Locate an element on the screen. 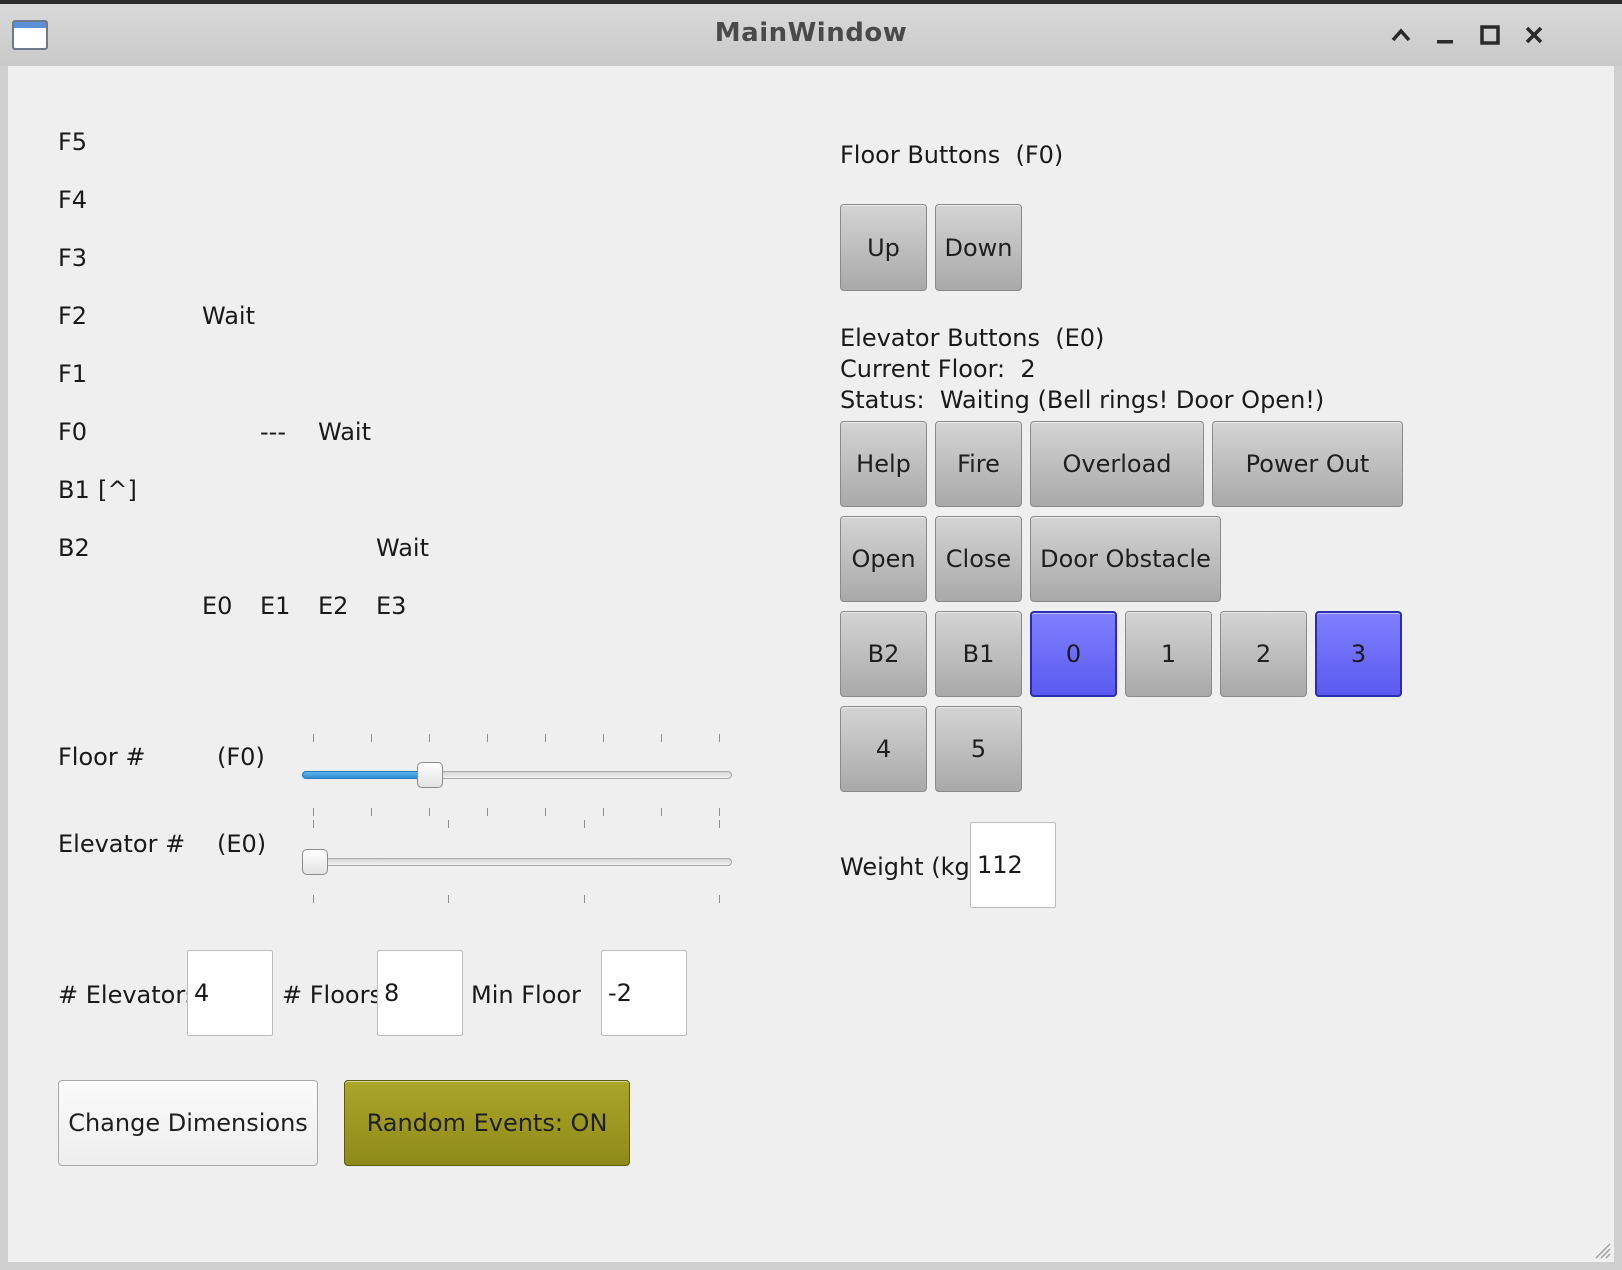 The height and width of the screenshot is (1270, 1622). floors-count-input: 8 is located at coordinates (420, 993).